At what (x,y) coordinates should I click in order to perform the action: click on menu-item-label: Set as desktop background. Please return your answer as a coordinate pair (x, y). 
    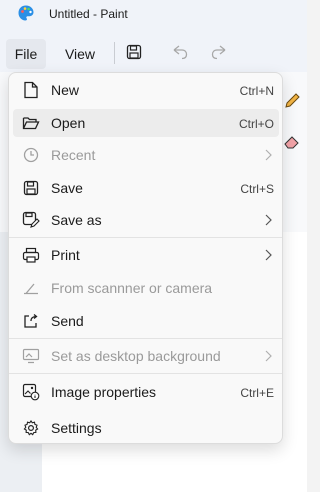
    Looking at the image, I should click on (136, 356).